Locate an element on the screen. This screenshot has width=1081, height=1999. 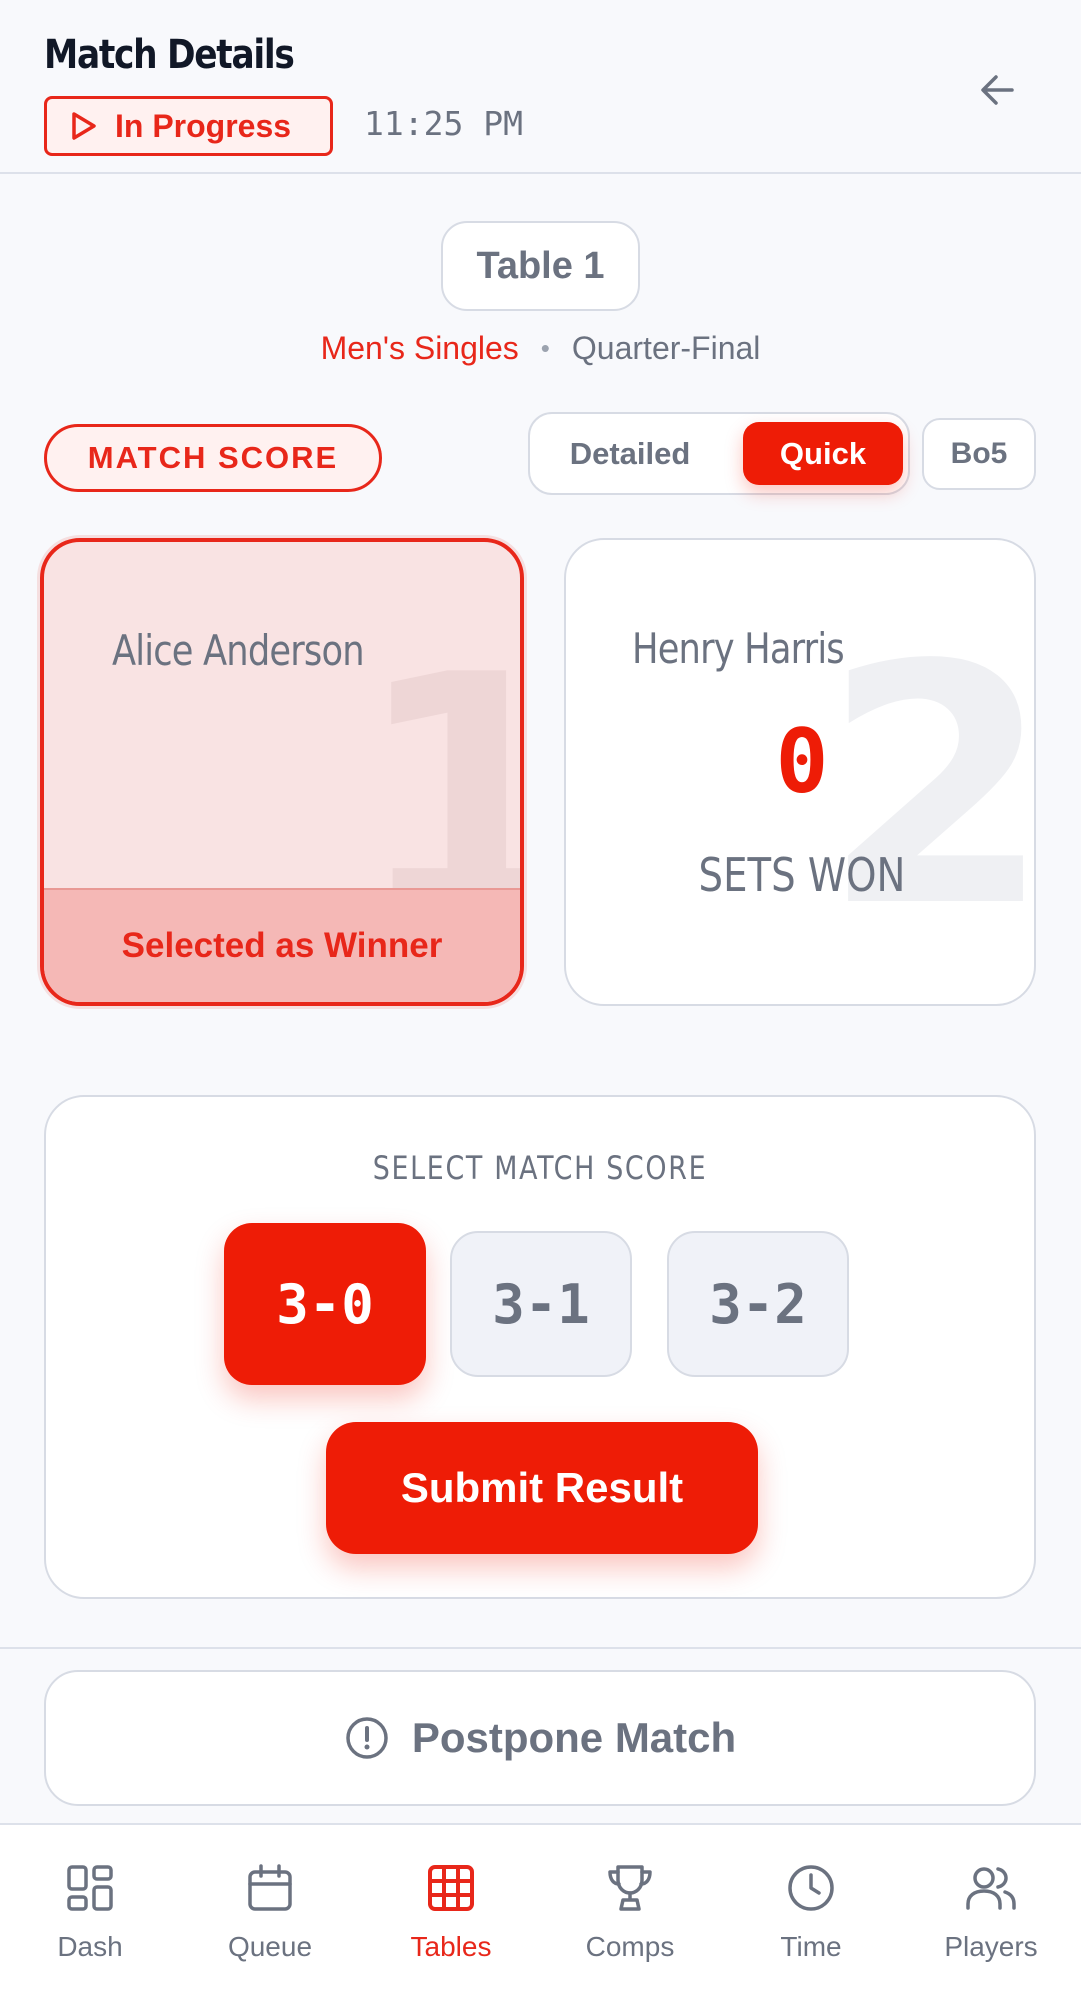
postpone-label: Postpone Match is located at coordinates (574, 1737).